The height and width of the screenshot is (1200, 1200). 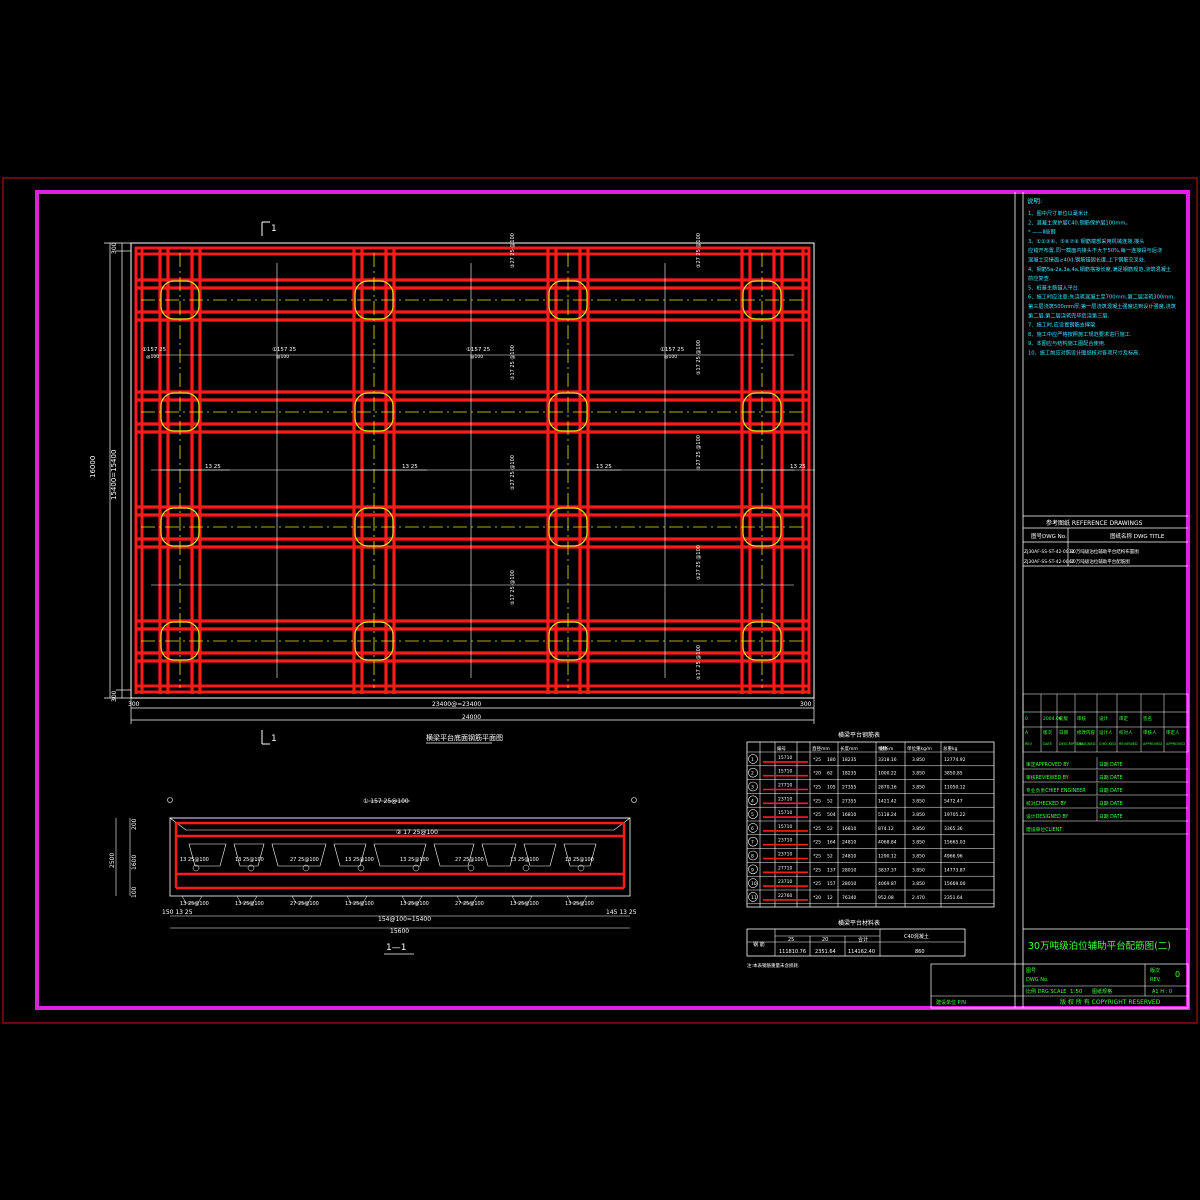 What do you see at coordinates (953, 898) in the screenshot?
I see `rebar-total-weight: 2351.64` at bounding box center [953, 898].